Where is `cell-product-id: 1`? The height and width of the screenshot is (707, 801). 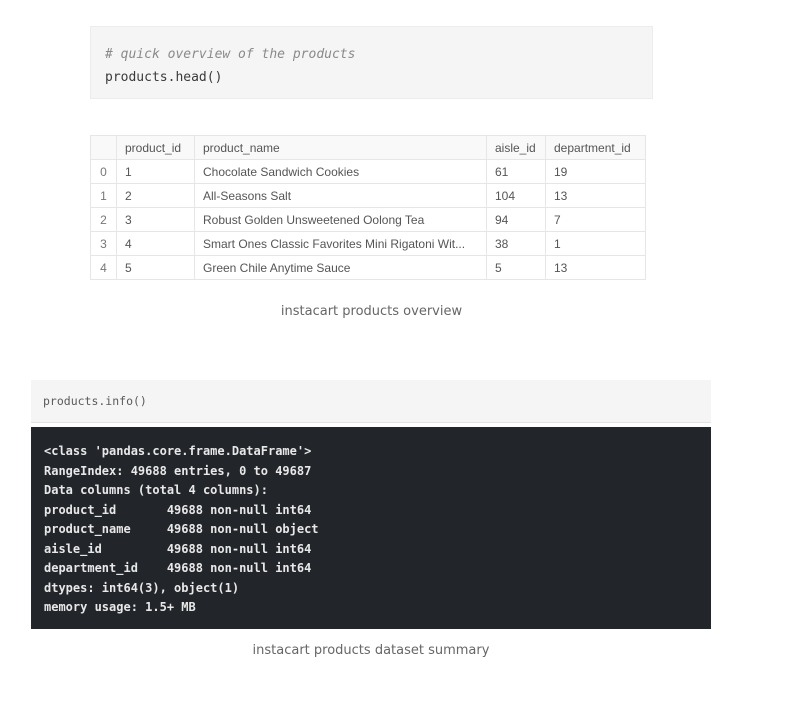
cell-product-id: 1 is located at coordinates (155, 171).